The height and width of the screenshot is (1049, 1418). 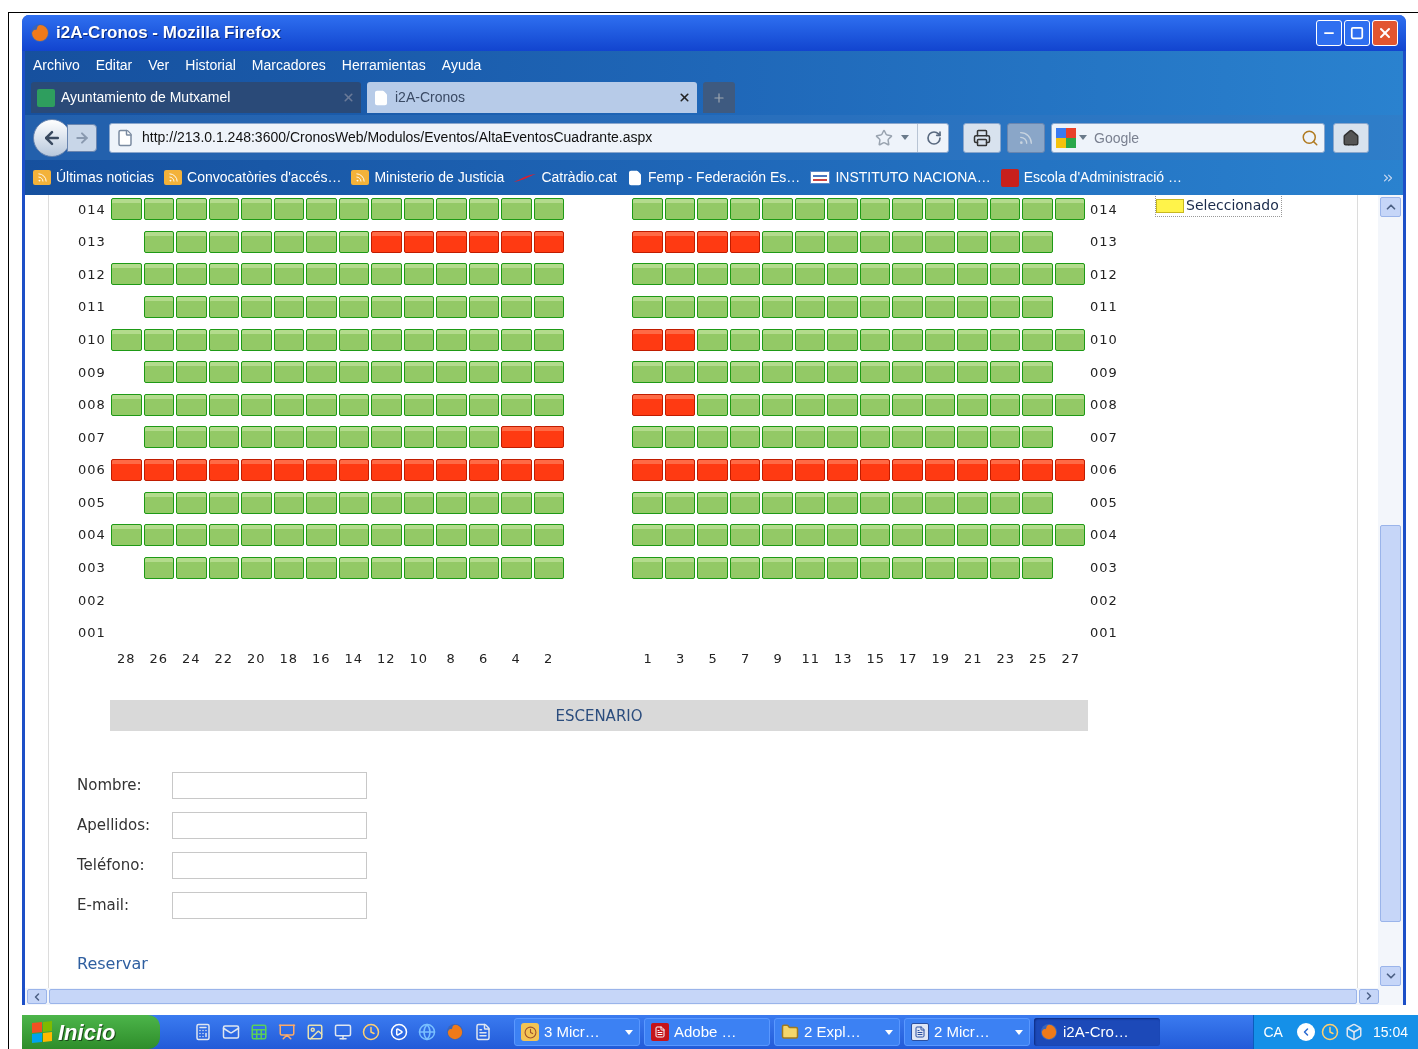 What do you see at coordinates (288, 65) in the screenshot?
I see `menu-item: Marcadores` at bounding box center [288, 65].